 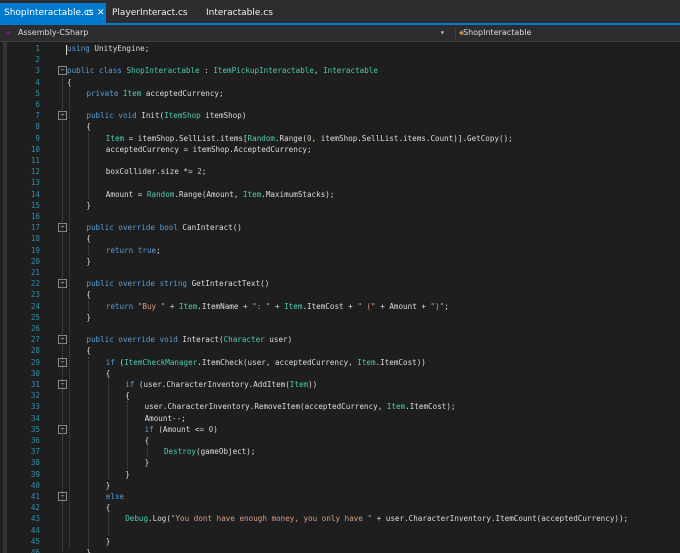 What do you see at coordinates (186, 138) in the screenshot?
I see `code-token: = itemShop.SellList.items[` at bounding box center [186, 138].